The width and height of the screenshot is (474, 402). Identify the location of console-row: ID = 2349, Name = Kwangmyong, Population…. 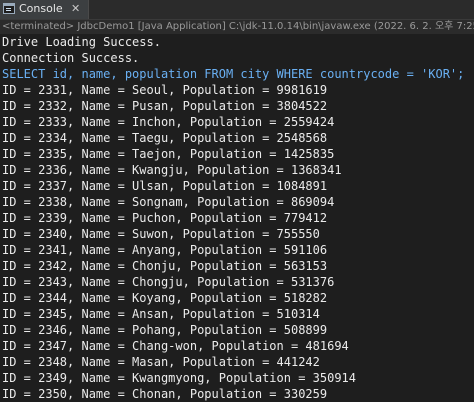
(179, 378).